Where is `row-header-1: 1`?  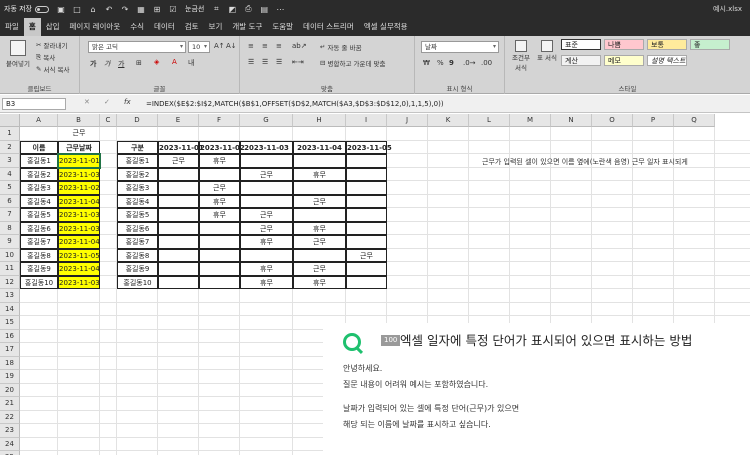 row-header-1: 1 is located at coordinates (10, 134).